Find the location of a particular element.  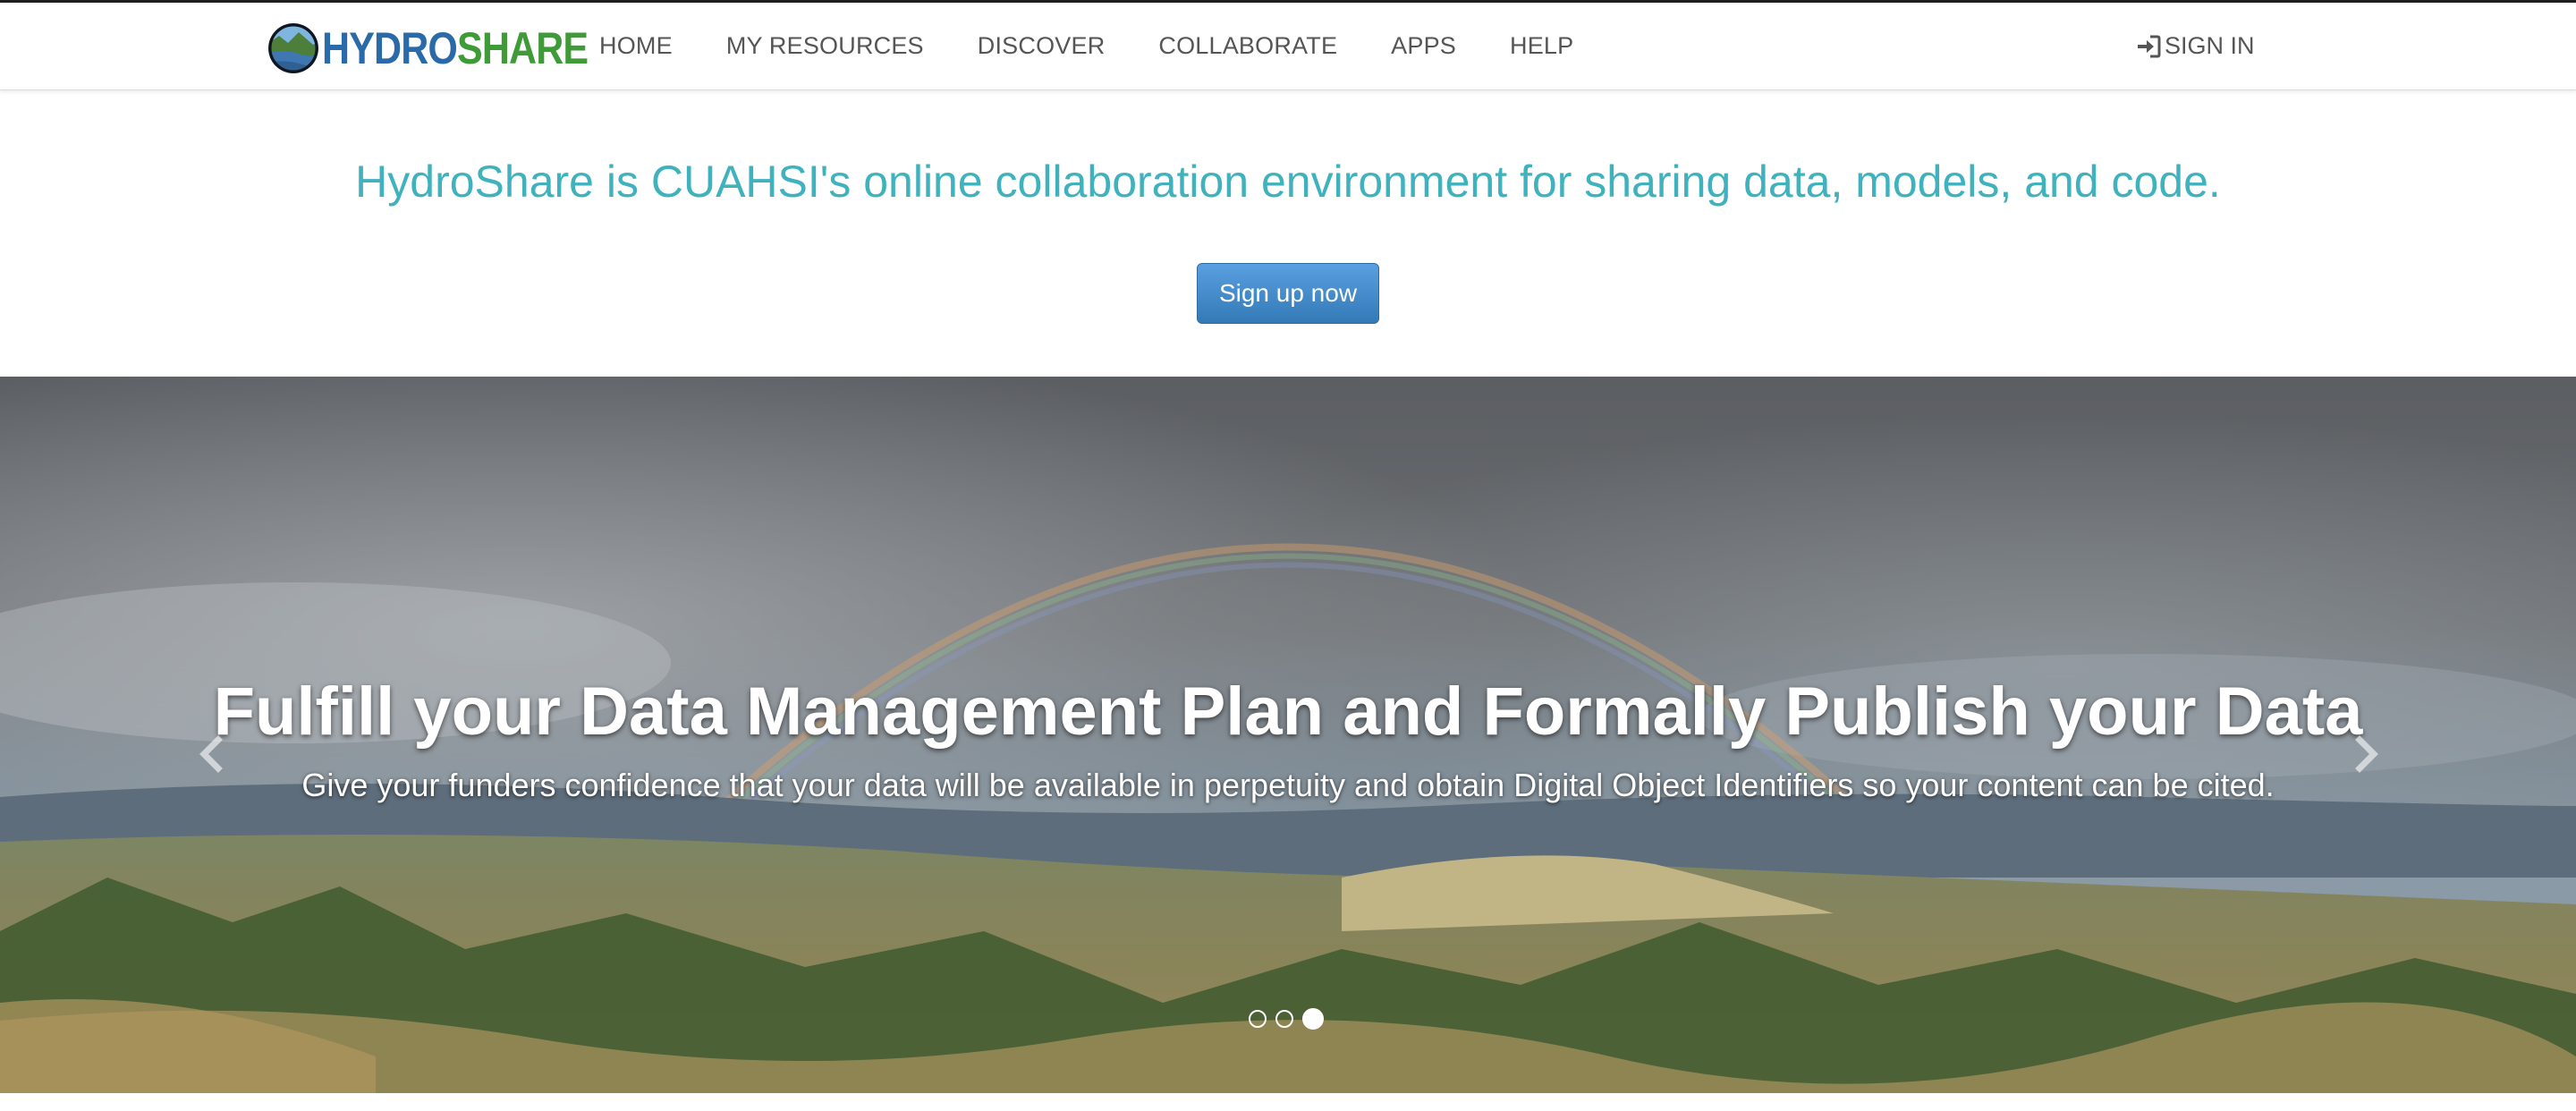

brand-logo-link: HYDROSHARE is located at coordinates (449, 48).